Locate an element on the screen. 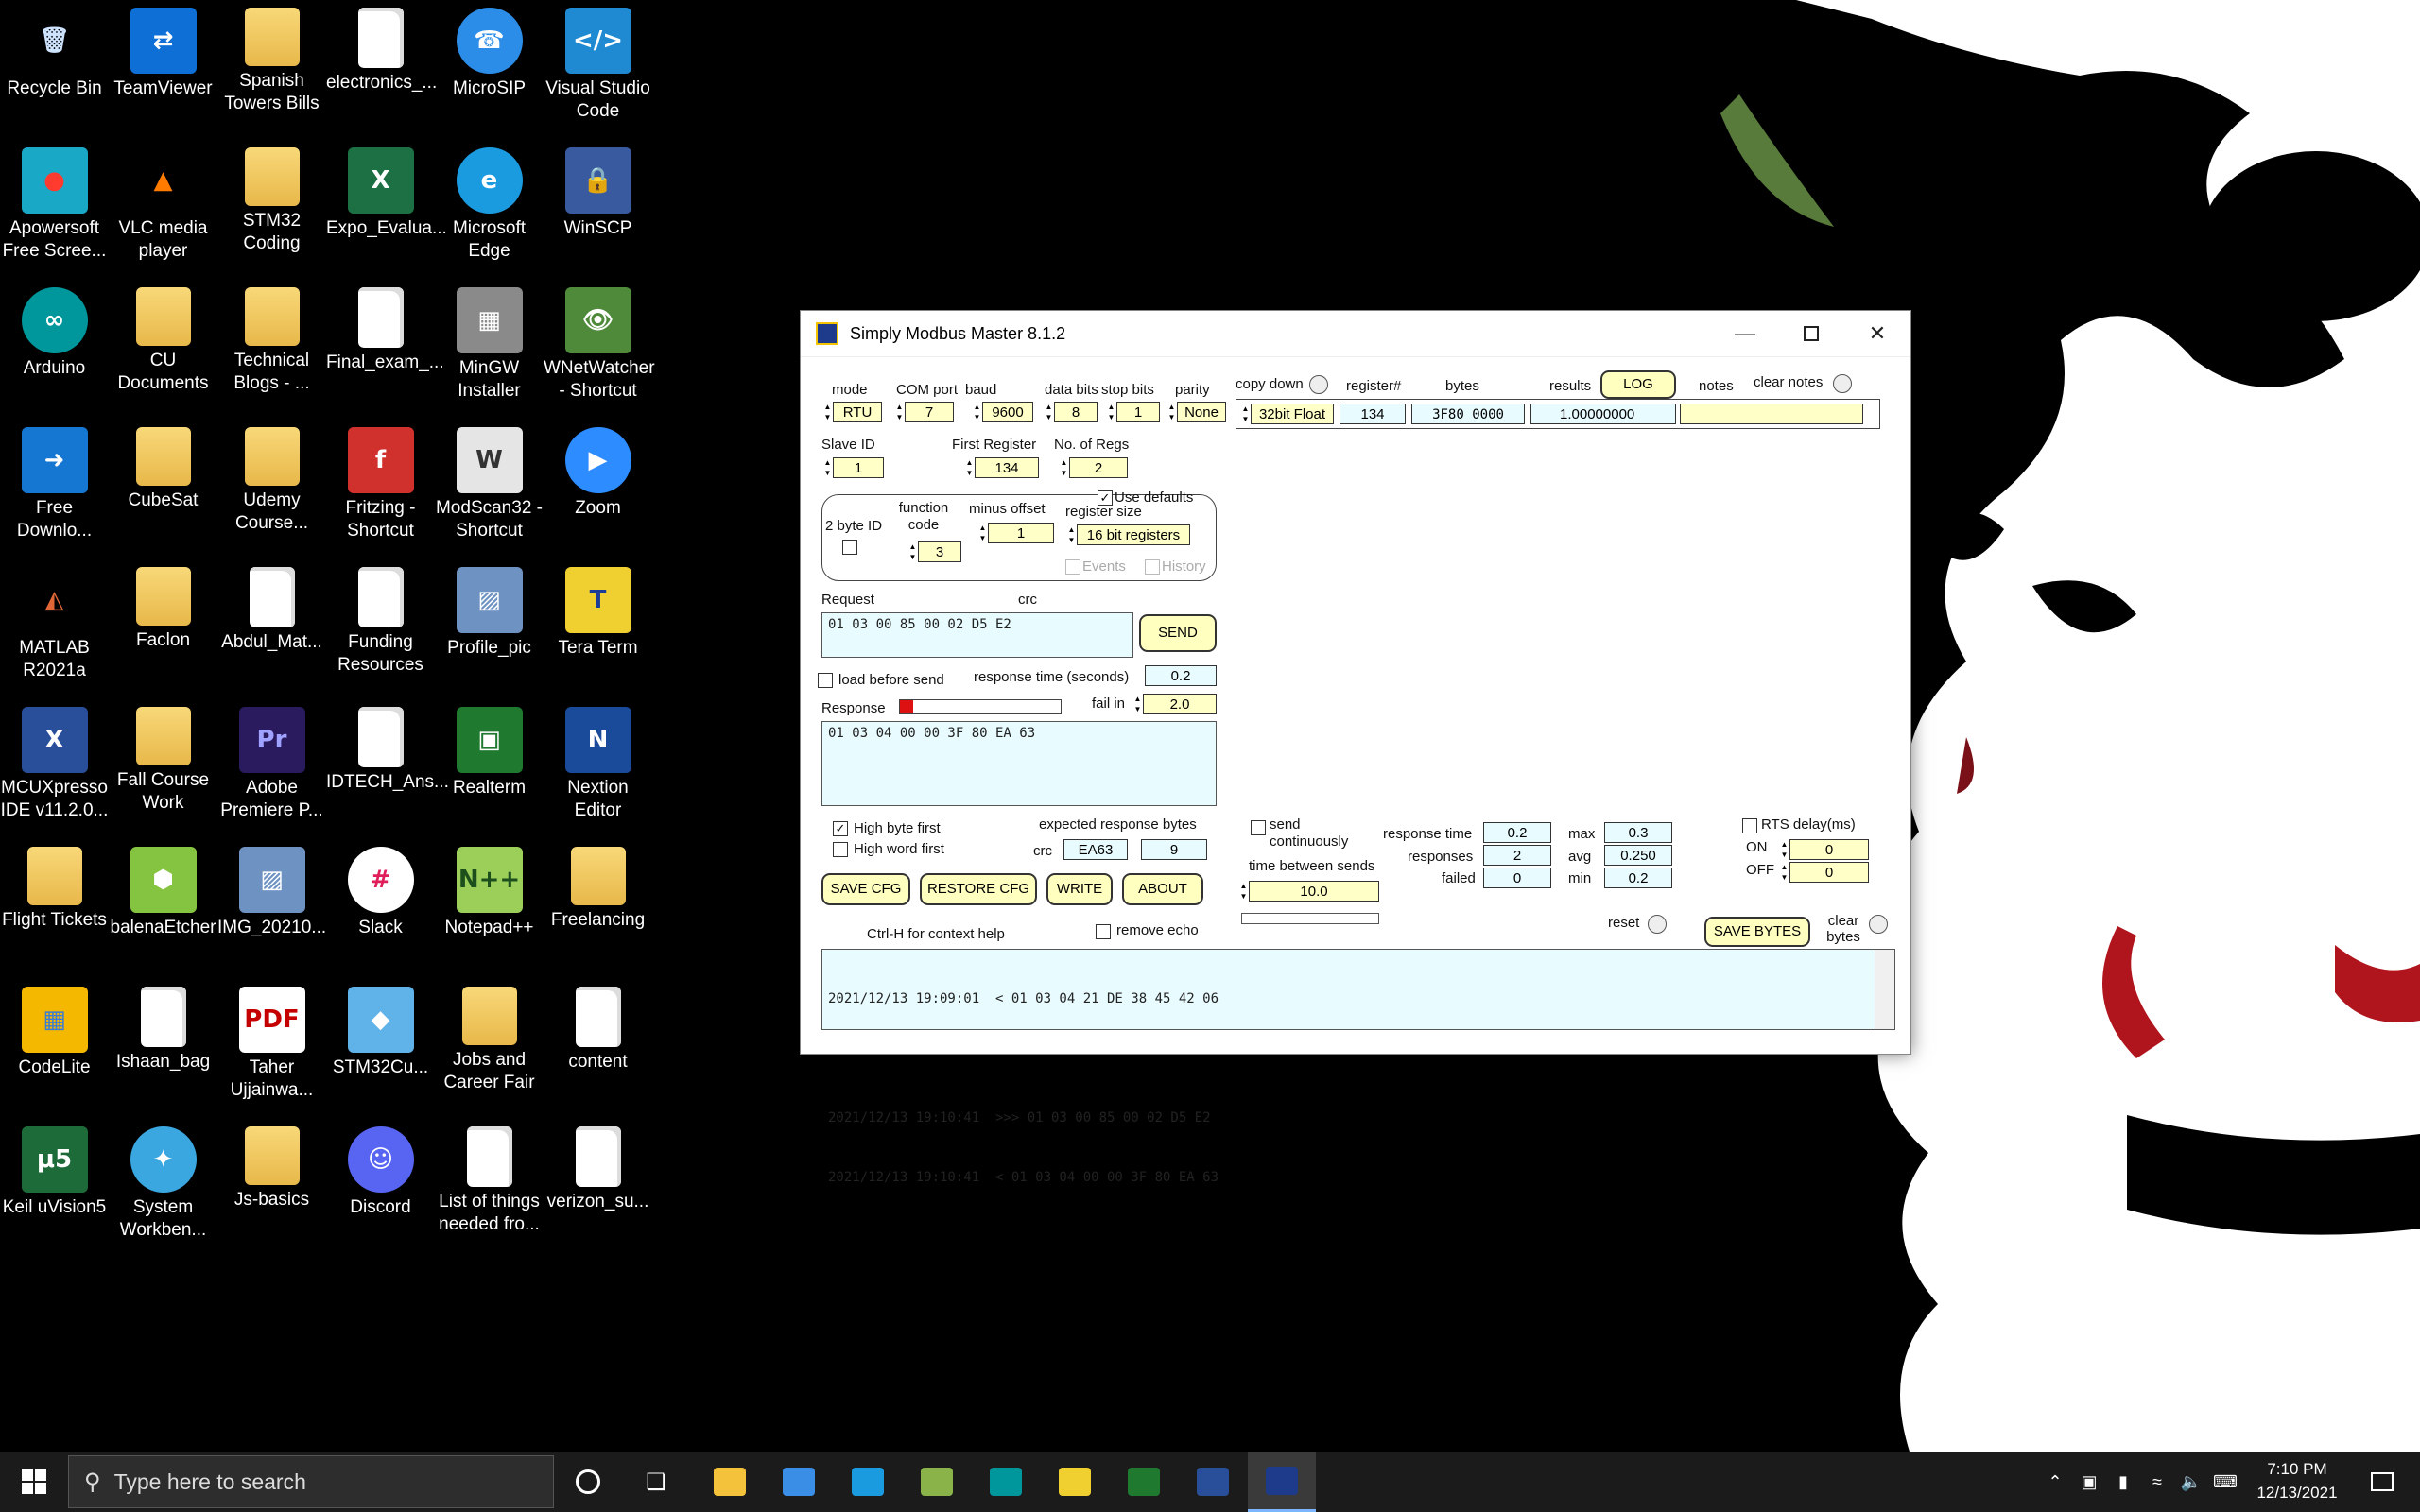 This screenshot has height=1512, width=2420. input-method-icon: ⌨ is located at coordinates (2225, 1482).